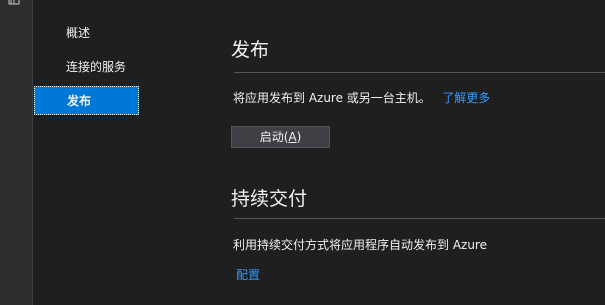 Image resolution: width=605 pixels, height=305 pixels. Describe the element at coordinates (14, 3) in the screenshot. I see `toolbar-icon` at that location.